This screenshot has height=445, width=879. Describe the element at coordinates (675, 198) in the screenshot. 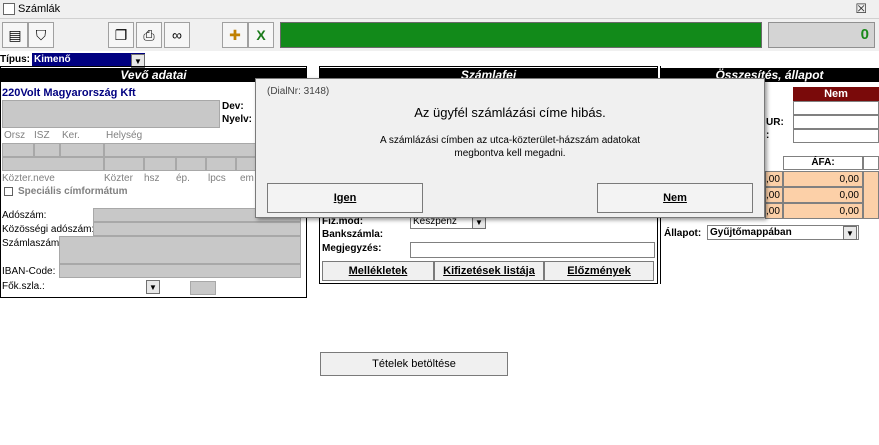

I see `no-button: Nem` at that location.